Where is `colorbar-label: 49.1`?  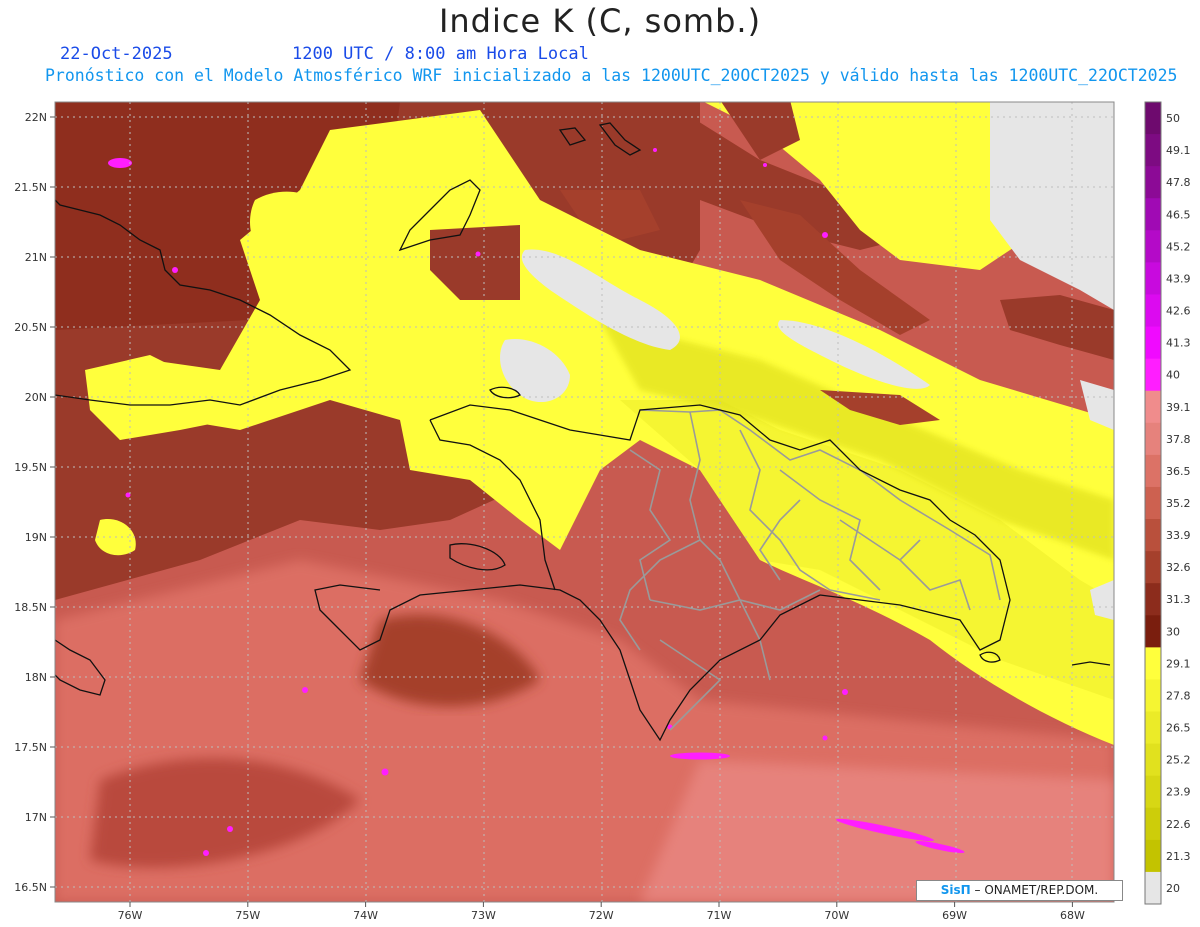
colorbar-label: 49.1 is located at coordinates (1178, 150).